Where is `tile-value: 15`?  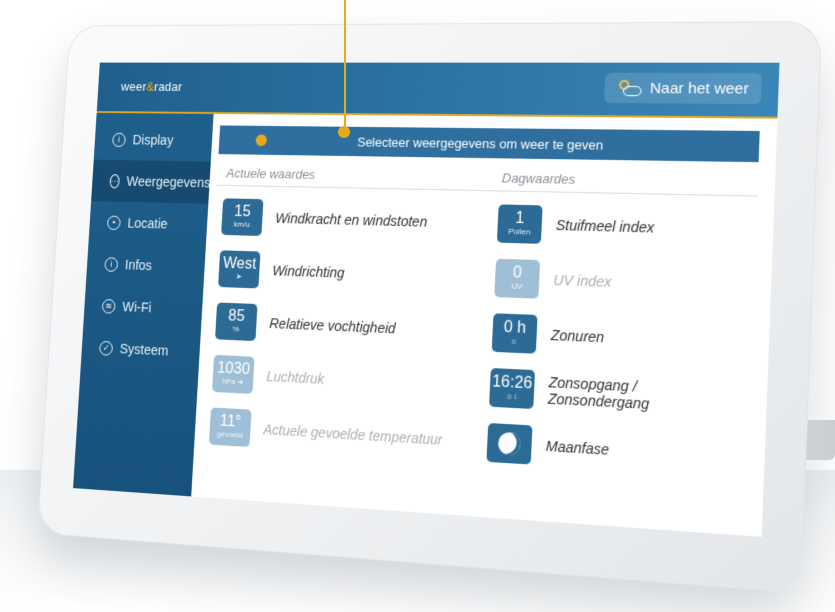
tile-value: 15 is located at coordinates (242, 212).